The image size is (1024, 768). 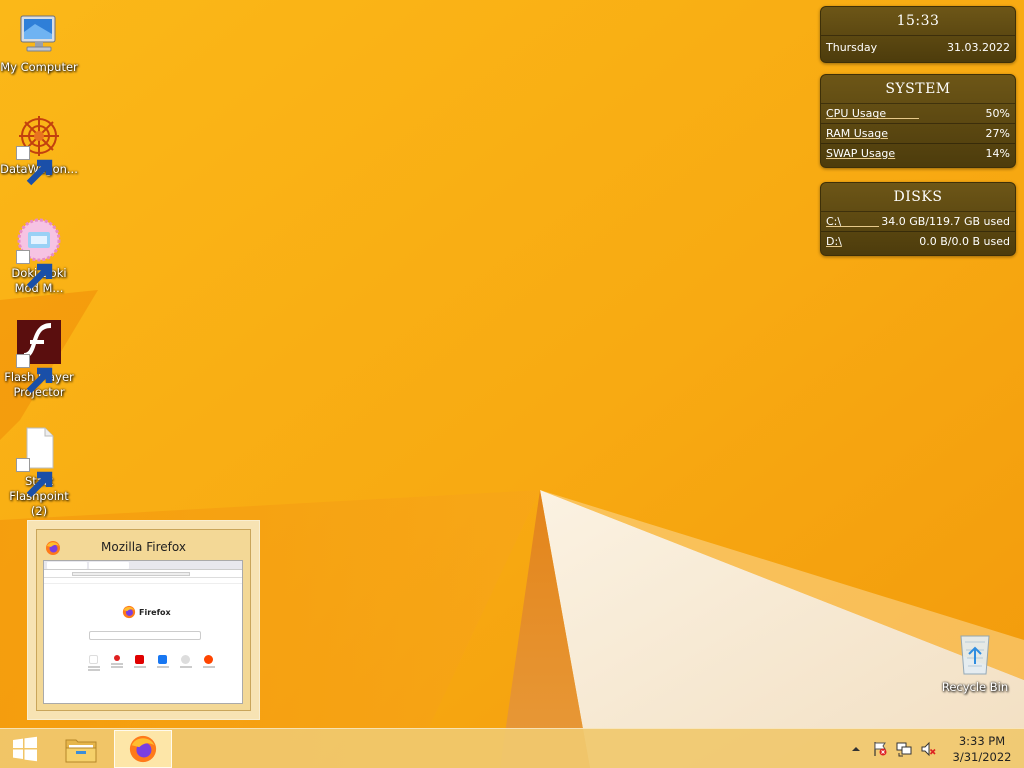 What do you see at coordinates (143, 547) in the screenshot?
I see `preview-window-title: Mozilla Firefox` at bounding box center [143, 547].